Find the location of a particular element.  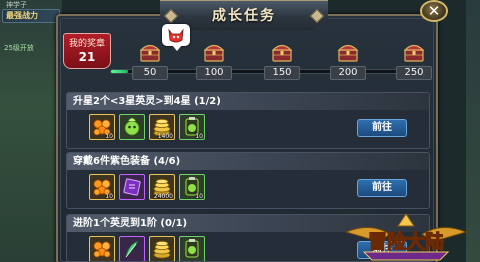

milestone-label: 250 is located at coordinates (414, 73).